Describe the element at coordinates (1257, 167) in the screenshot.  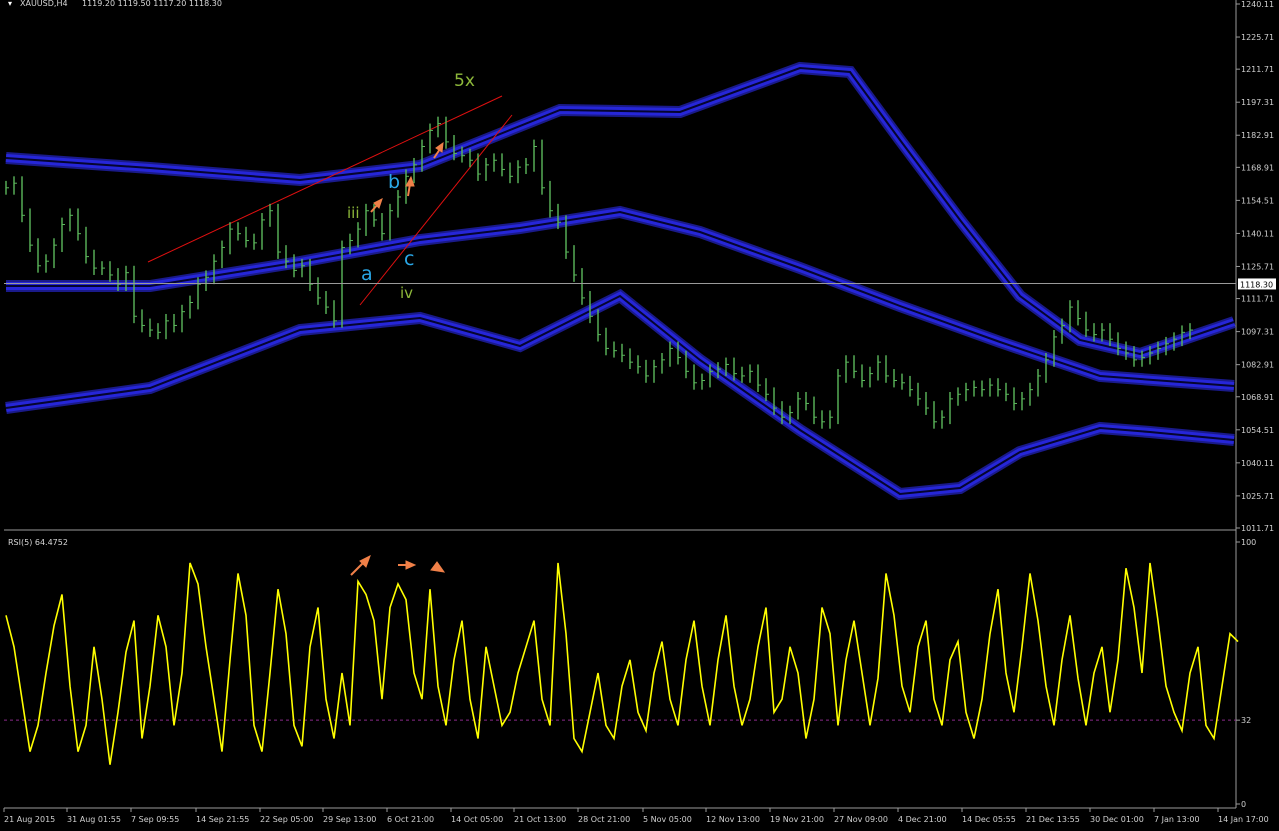
I see `price-tick-label: 1168.91` at that location.